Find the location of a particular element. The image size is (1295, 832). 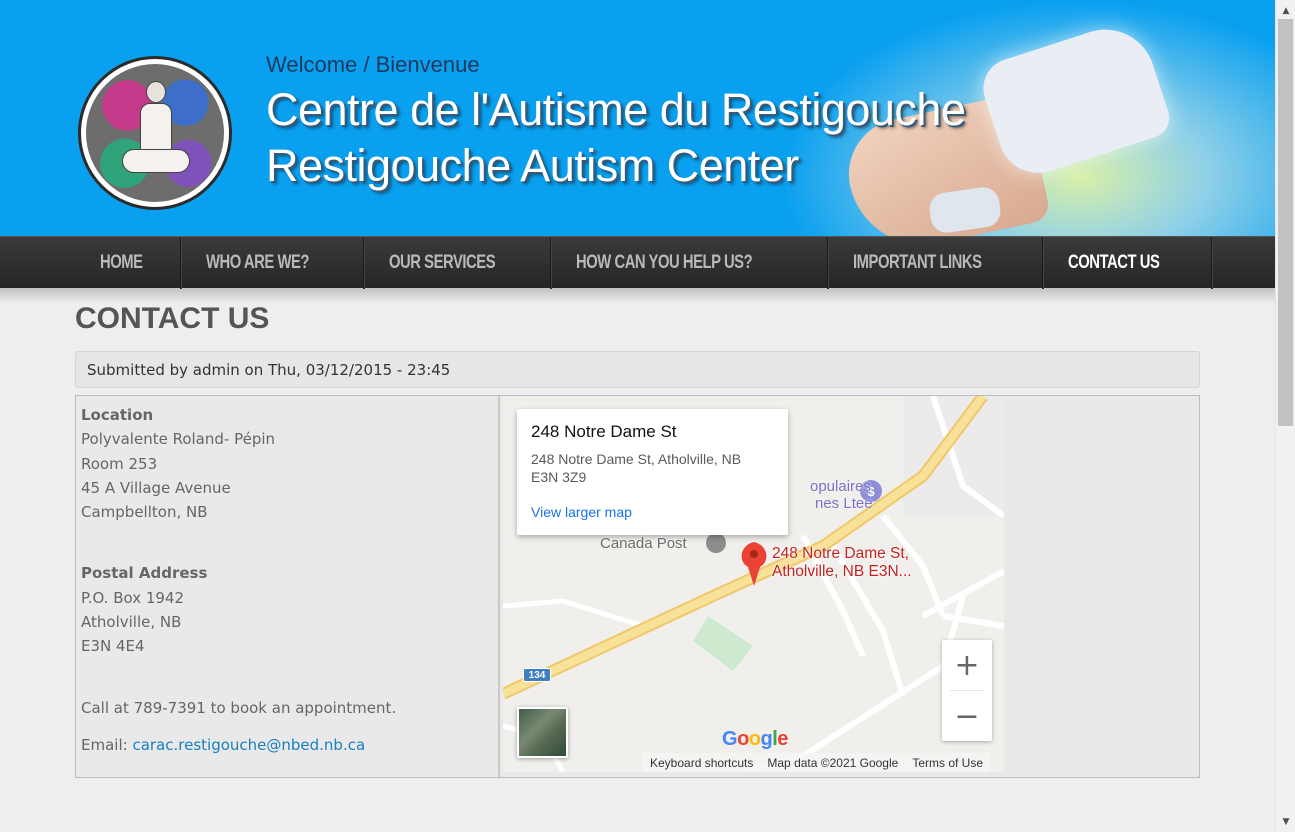

view-larger-map-link: View larger map is located at coordinates (581, 512).